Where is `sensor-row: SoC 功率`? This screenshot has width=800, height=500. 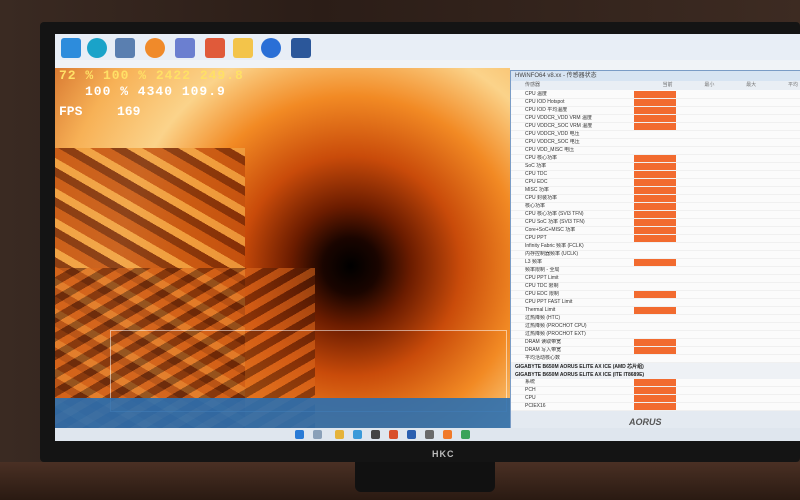 sensor-row: SoC 功率 is located at coordinates (655, 167).